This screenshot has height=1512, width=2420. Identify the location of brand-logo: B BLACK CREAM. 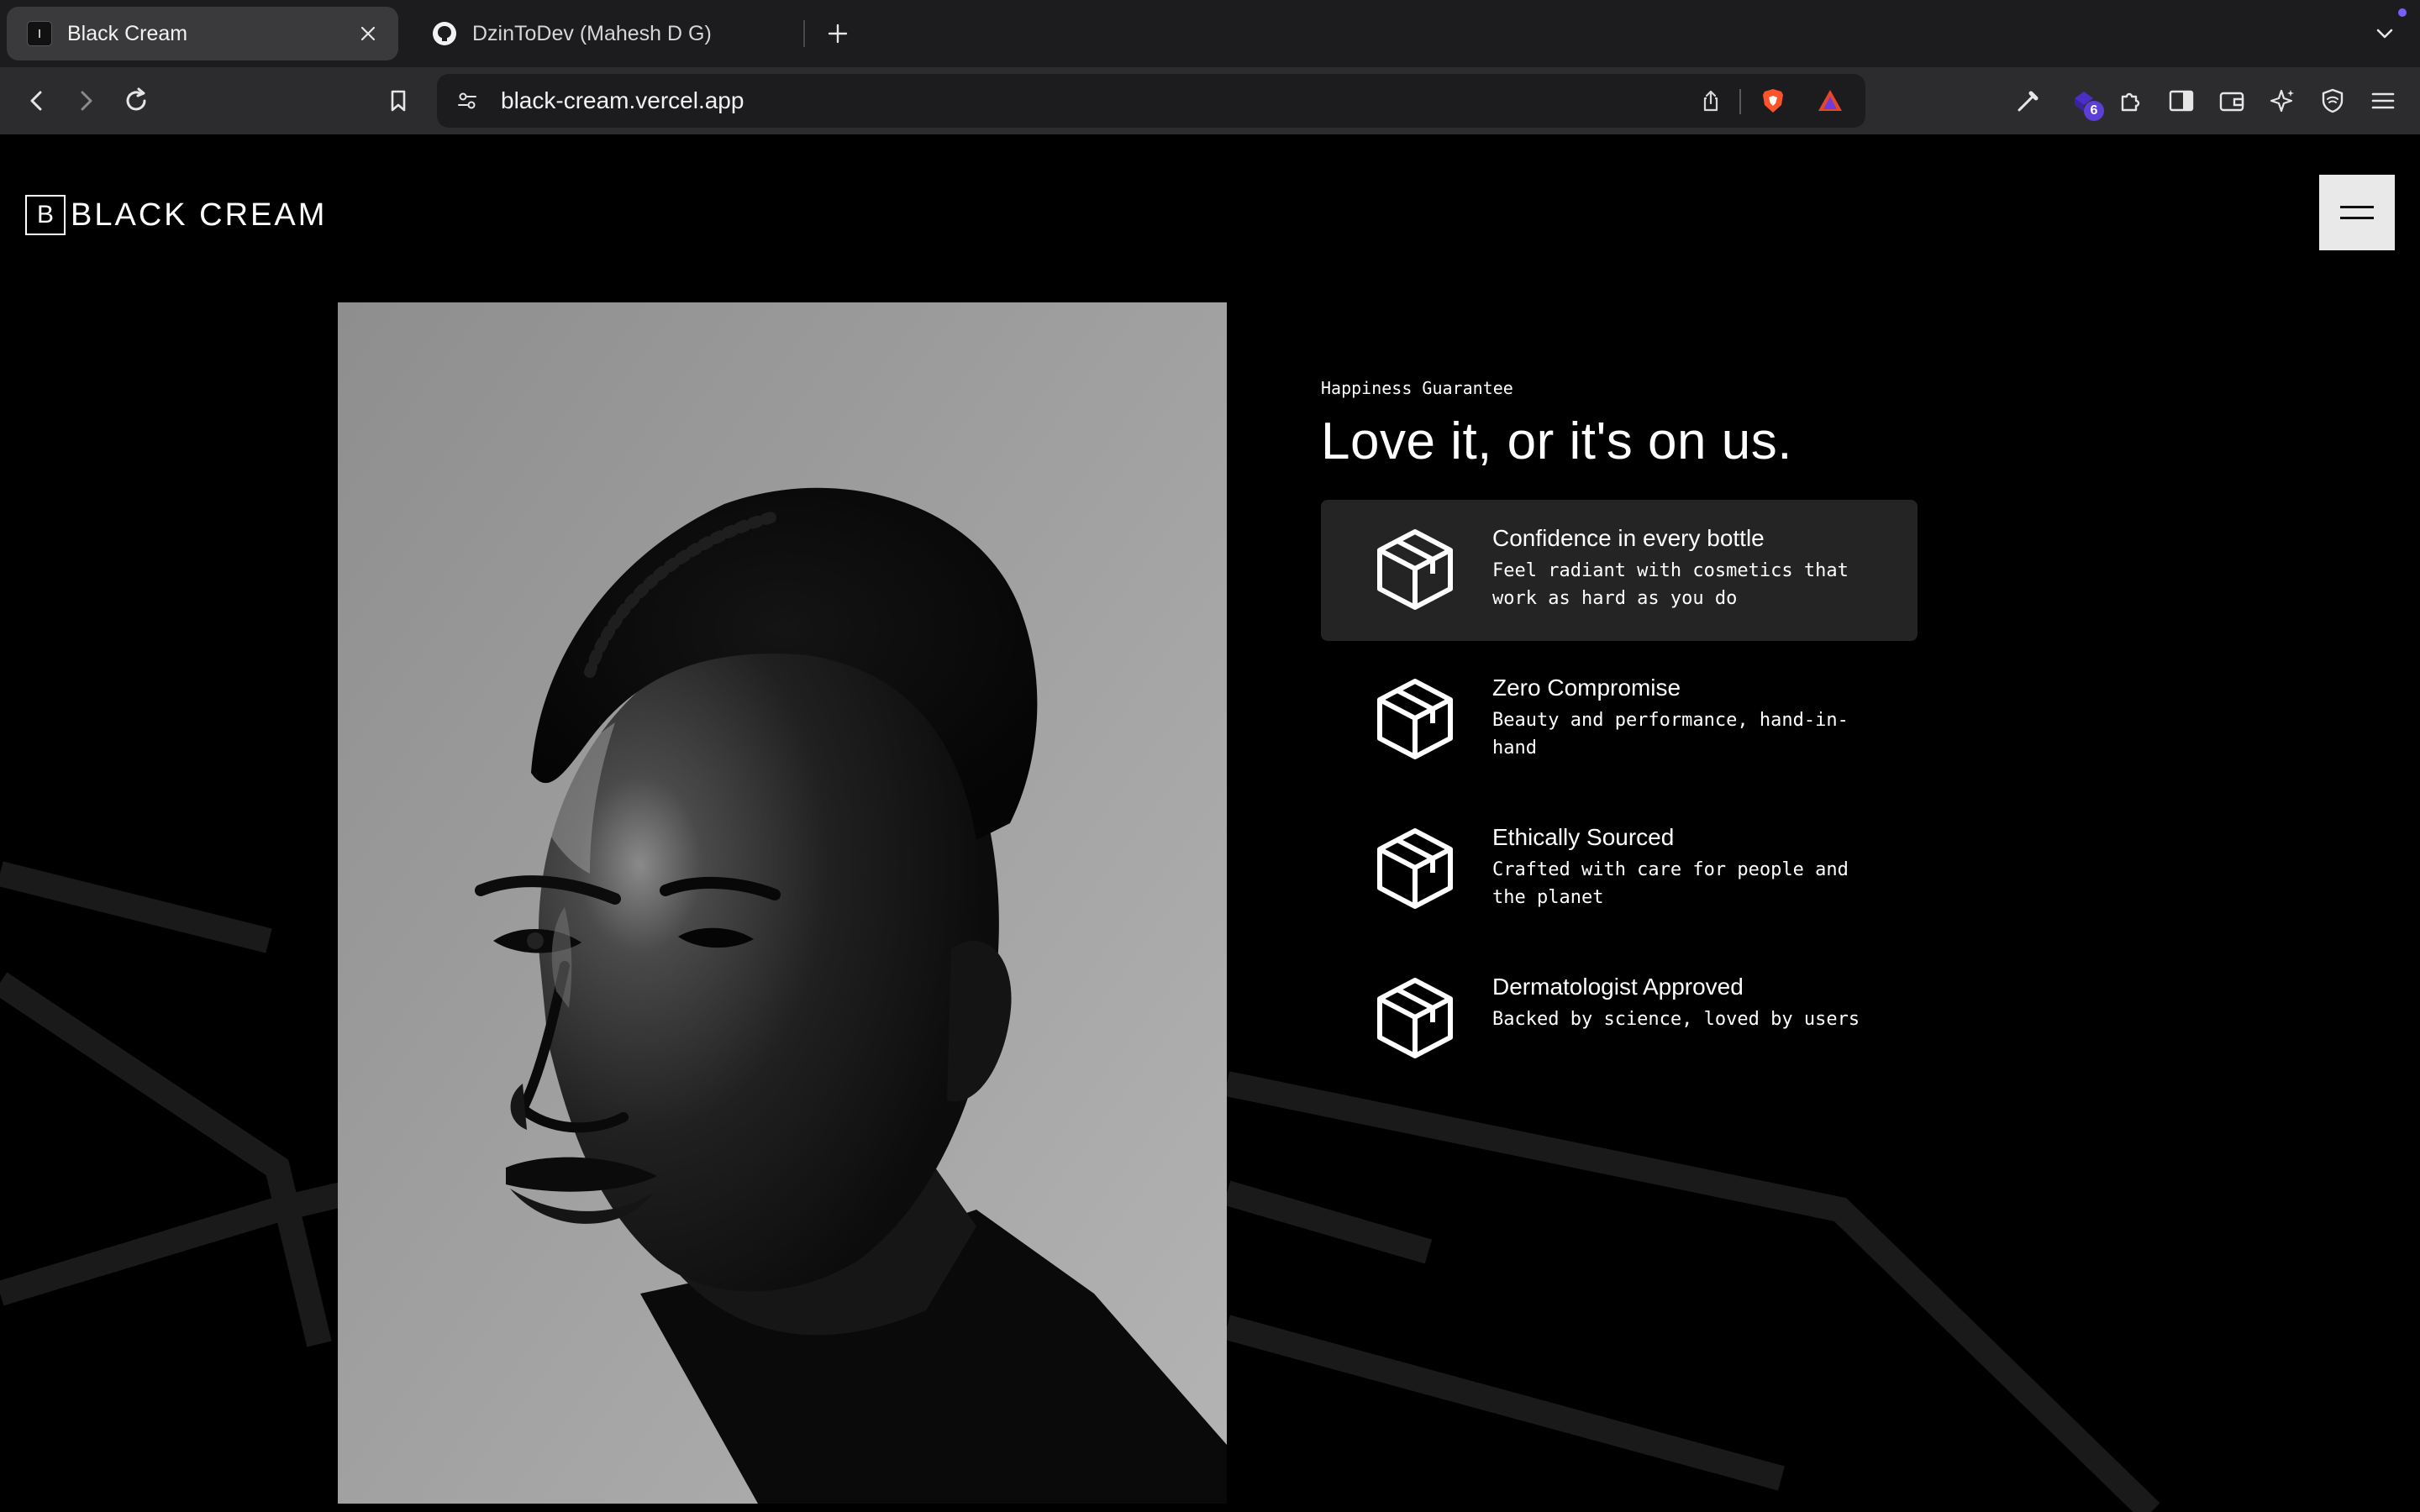
(176, 215).